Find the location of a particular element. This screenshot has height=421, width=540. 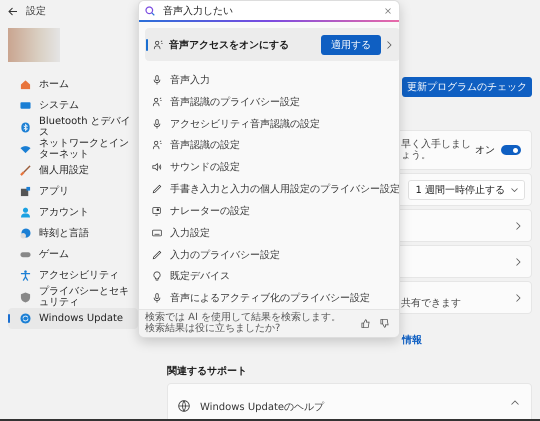

search-result: 手書き入力と入力の個人用設定のプライバシー設定 is located at coordinates (272, 189).